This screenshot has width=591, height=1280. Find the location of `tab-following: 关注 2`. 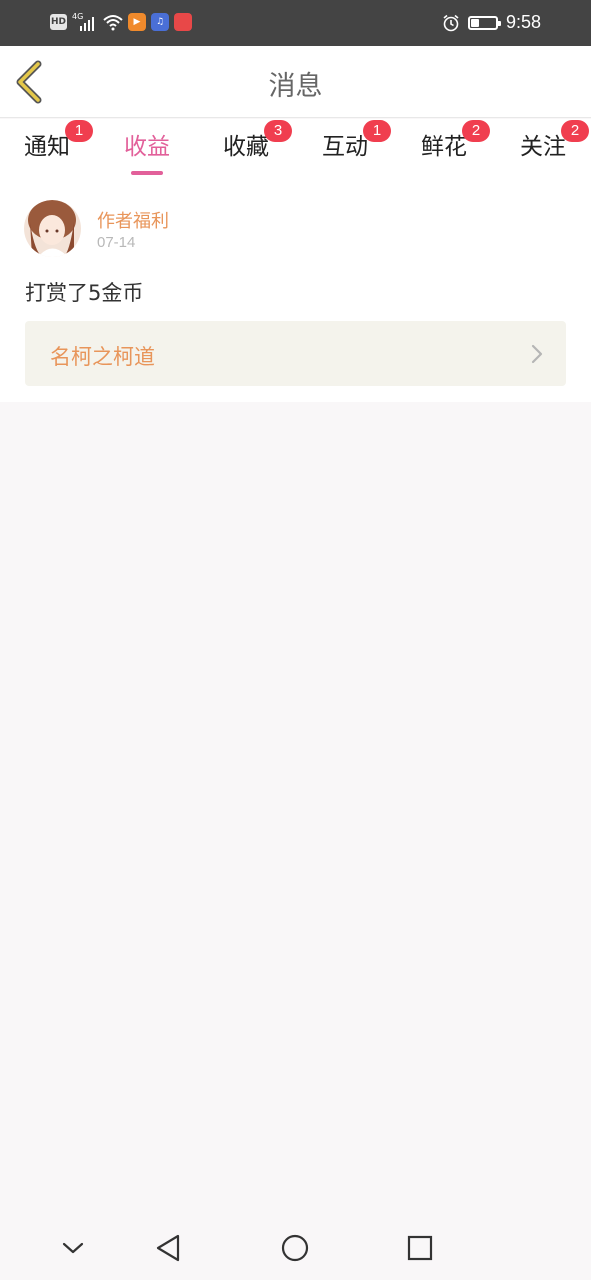

tab-following: 关注 2 is located at coordinates (546, 145).